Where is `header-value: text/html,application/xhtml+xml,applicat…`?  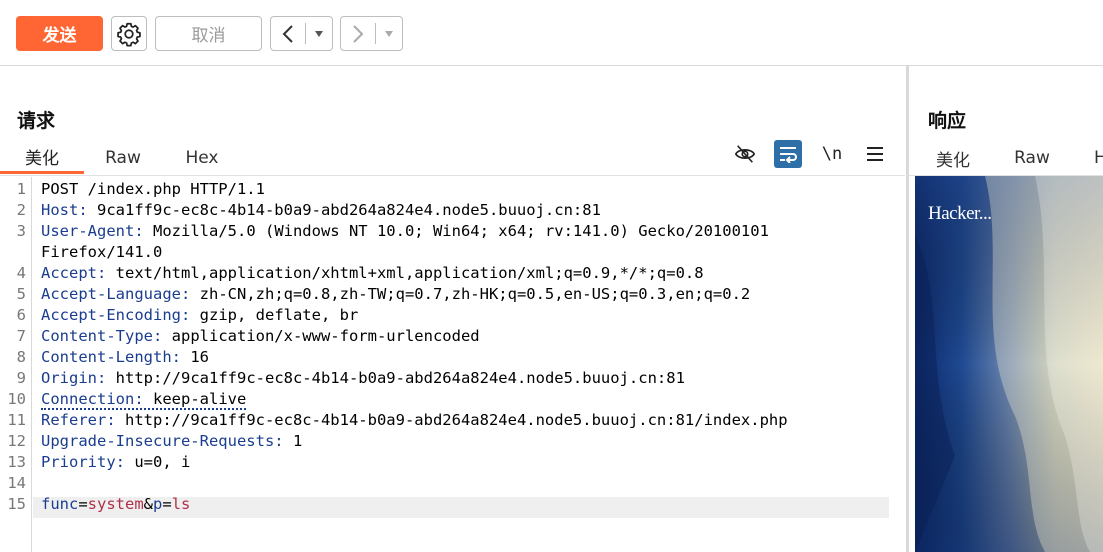 header-value: text/html,application/xhtml+xml,applicat… is located at coordinates (405, 273).